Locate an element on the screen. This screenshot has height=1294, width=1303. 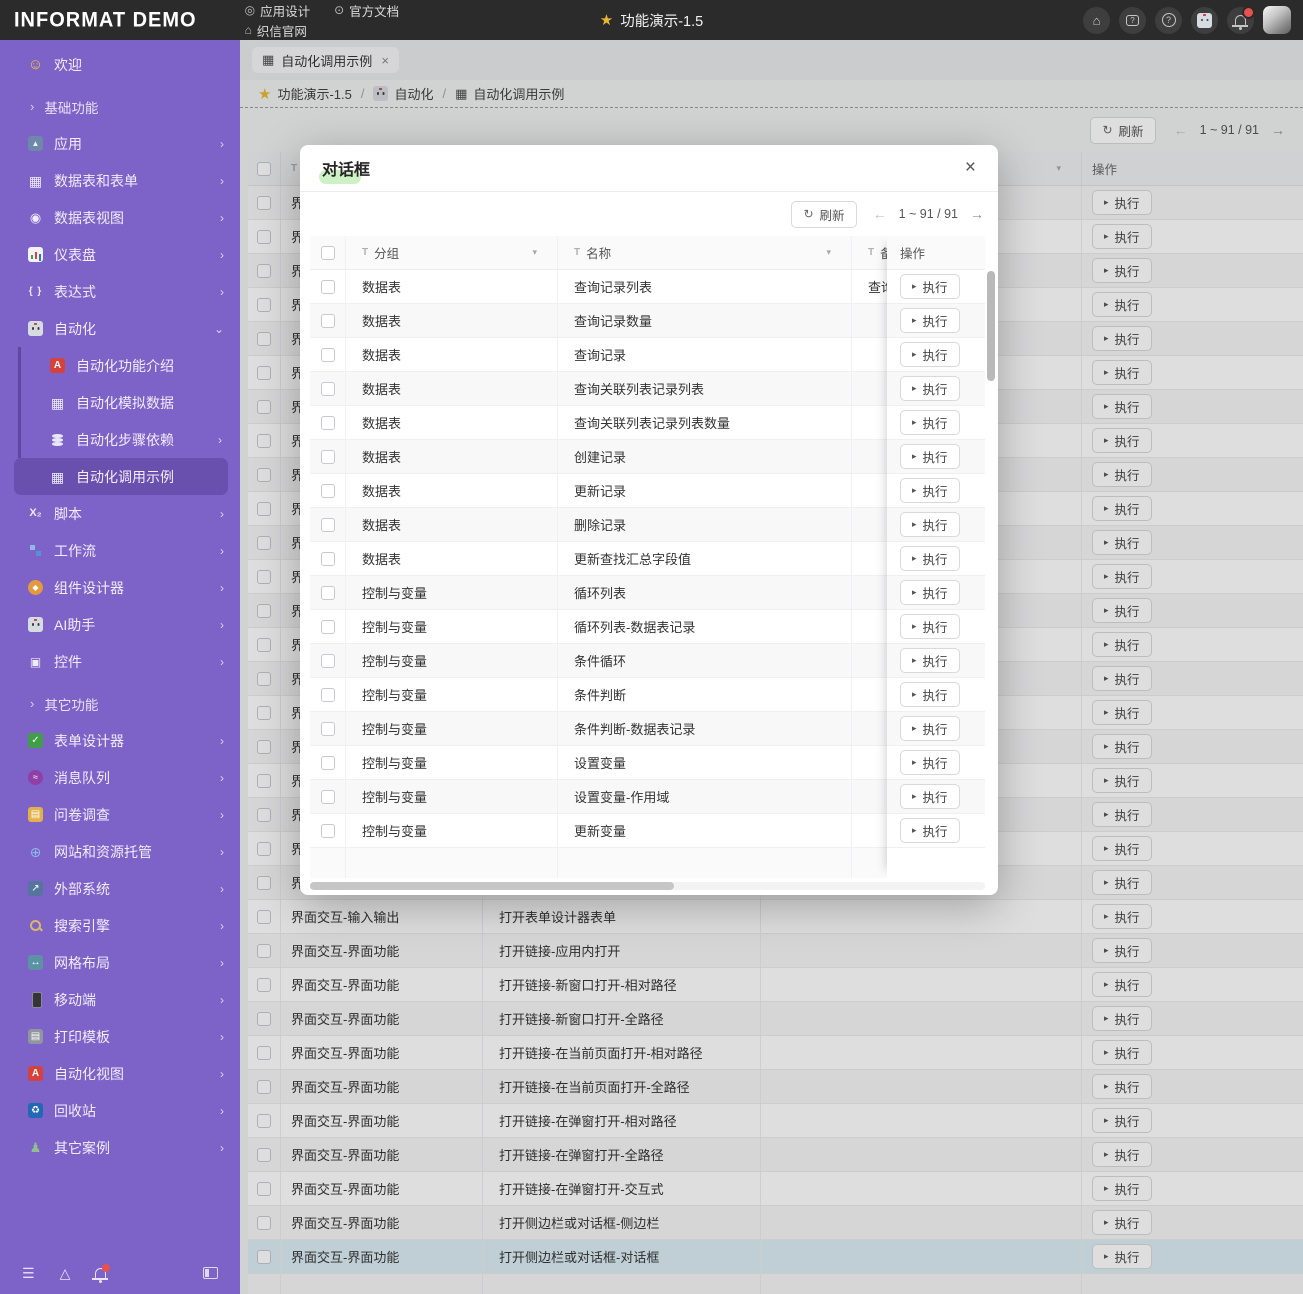
sidebar-item-mobile: 移动端 › is located at coordinates (120, 999).